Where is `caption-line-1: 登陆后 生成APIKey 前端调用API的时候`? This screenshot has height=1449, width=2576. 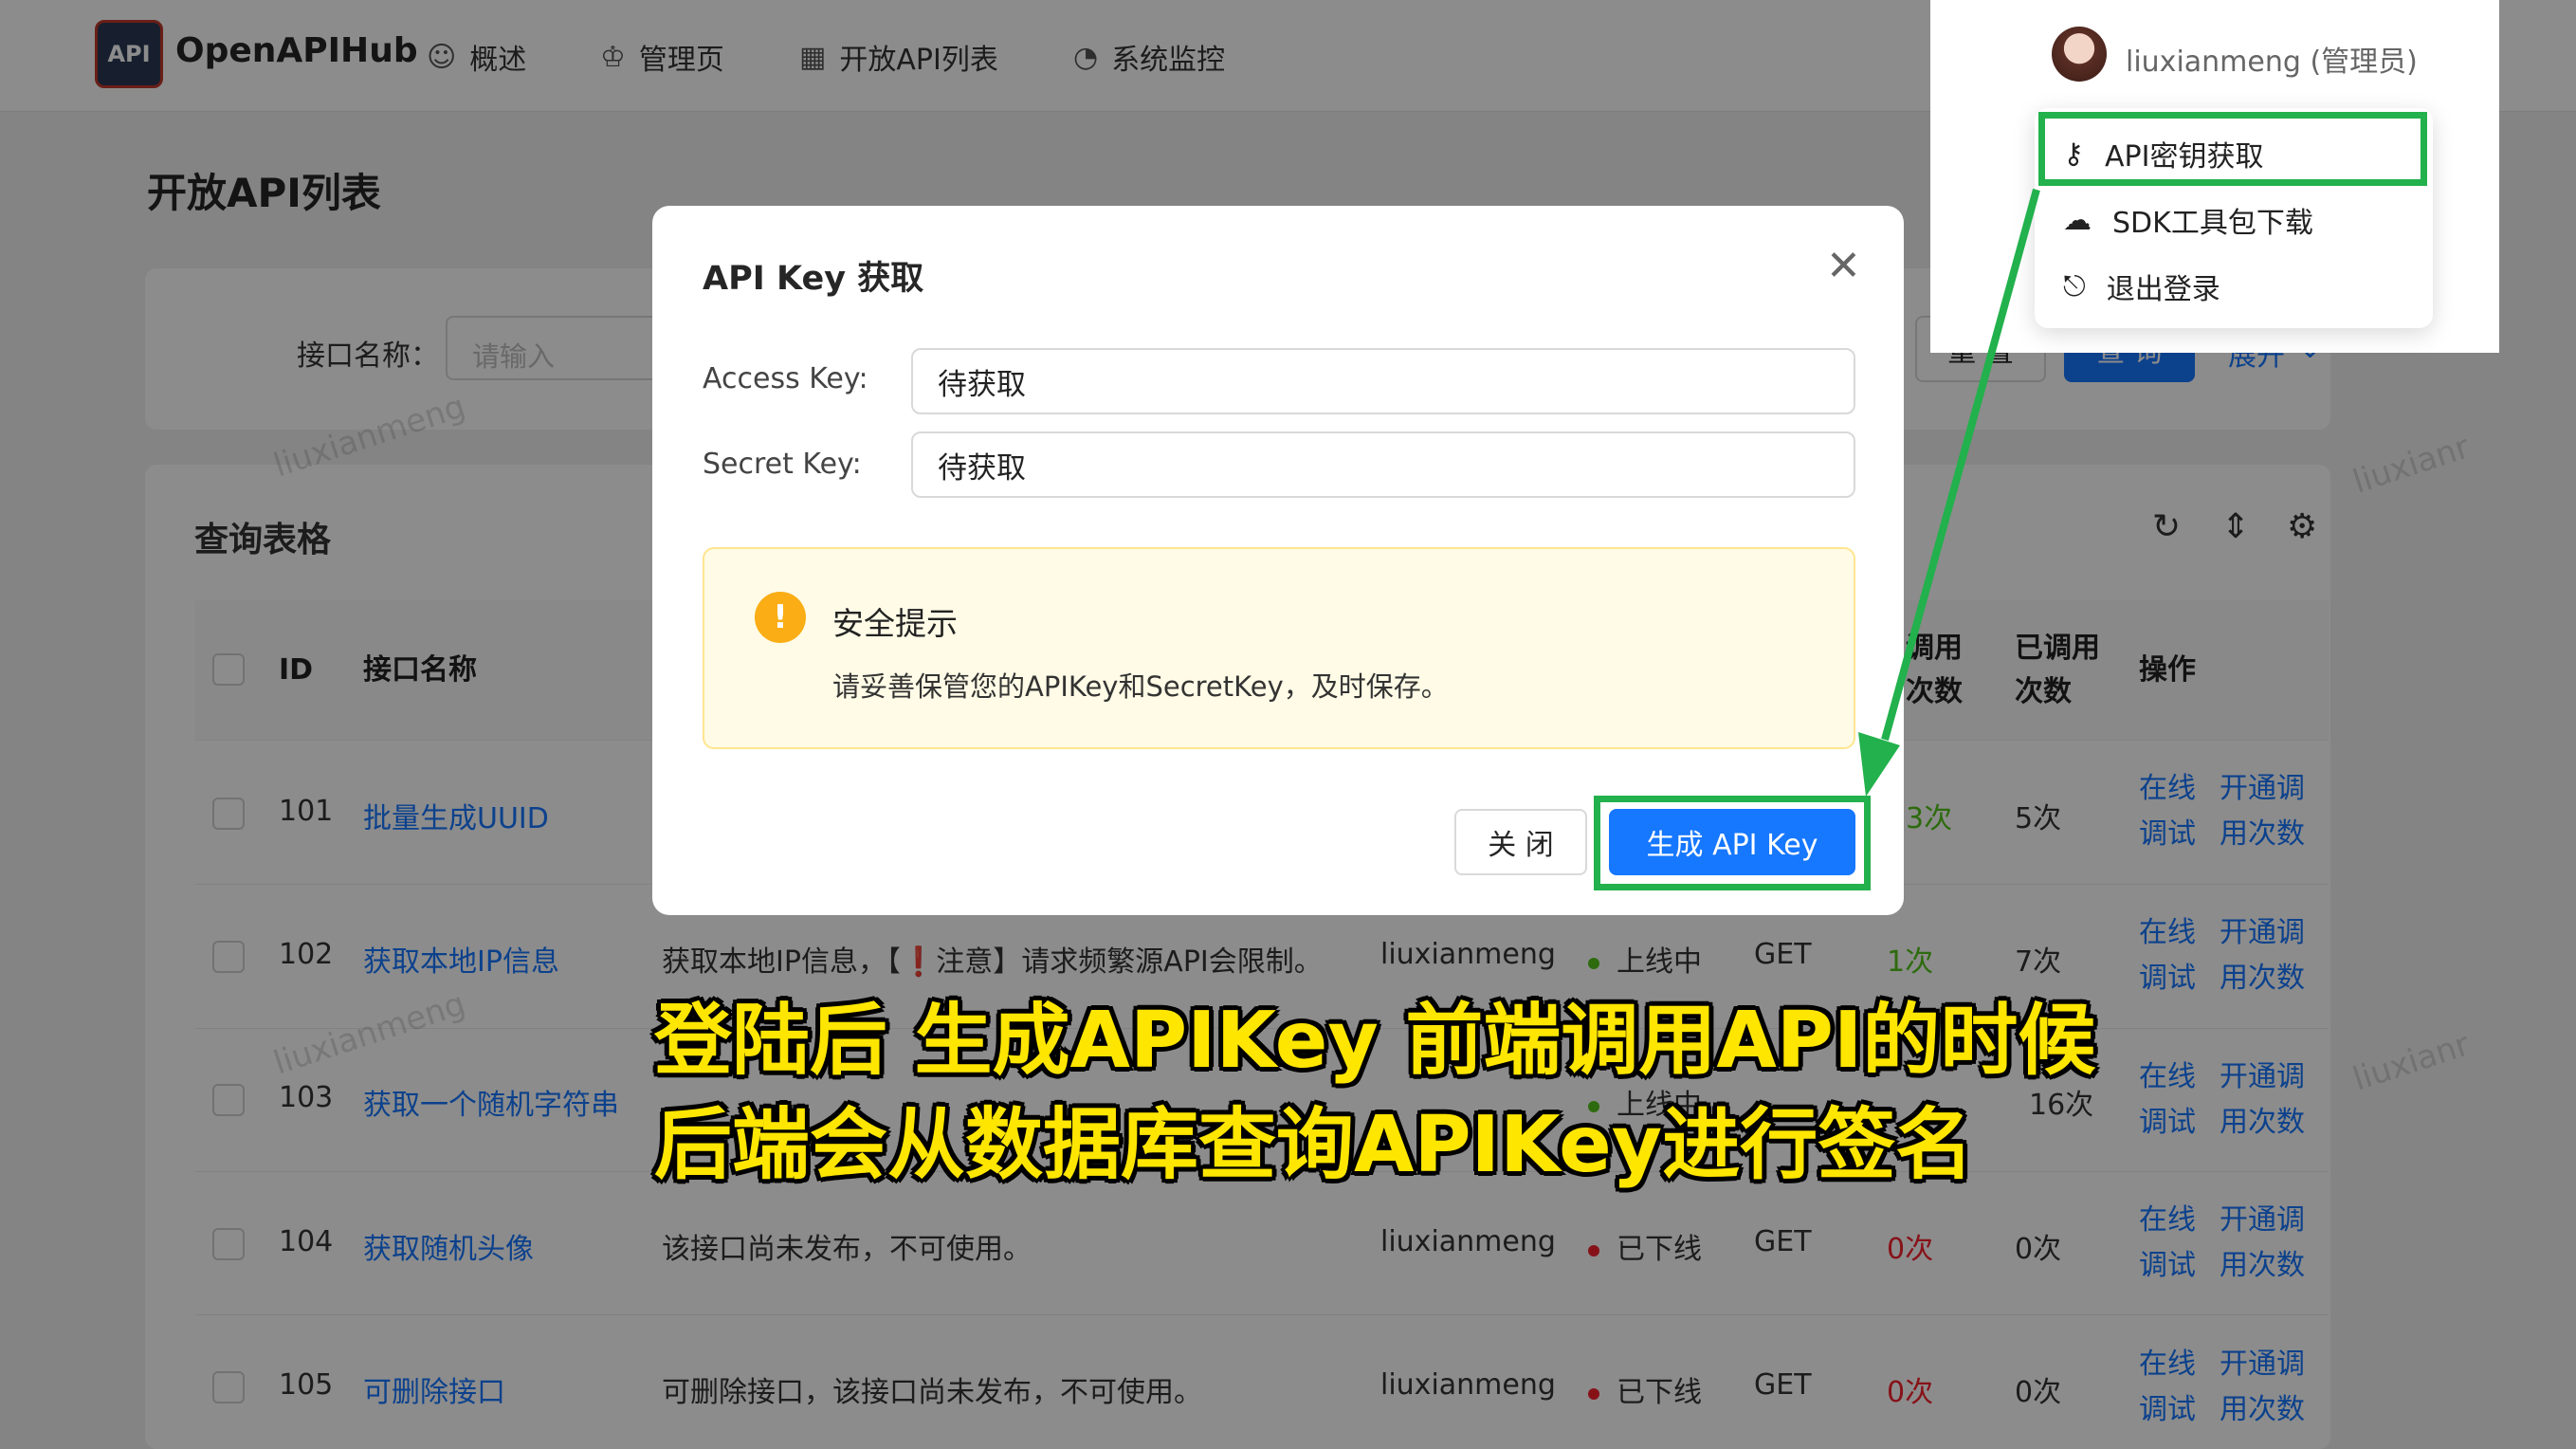 caption-line-1: 登陆后 生成APIKey 前端调用API的时候 is located at coordinates (1375, 1041).